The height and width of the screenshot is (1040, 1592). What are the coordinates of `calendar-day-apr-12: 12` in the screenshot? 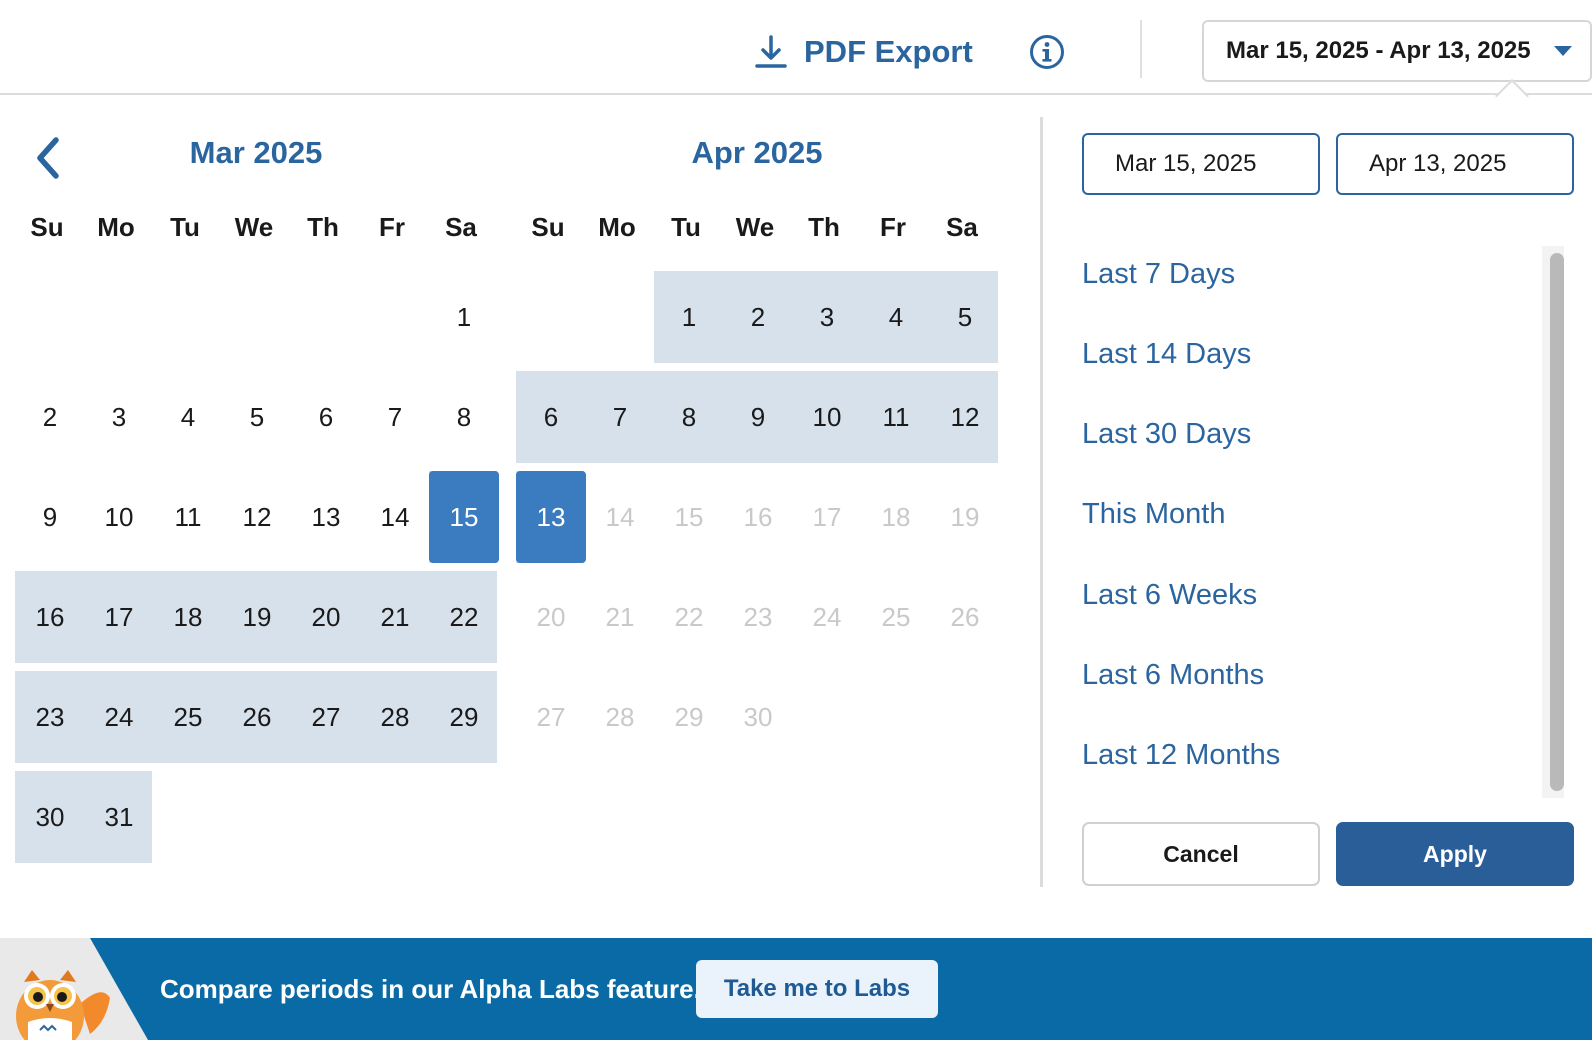 It's located at (965, 417).